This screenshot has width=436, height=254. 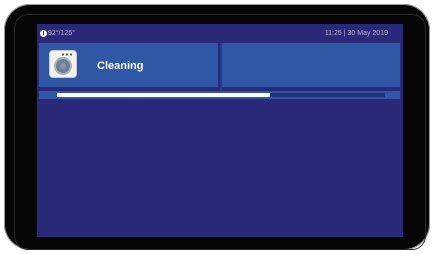 I want to click on drum-window, so click(x=63, y=66).